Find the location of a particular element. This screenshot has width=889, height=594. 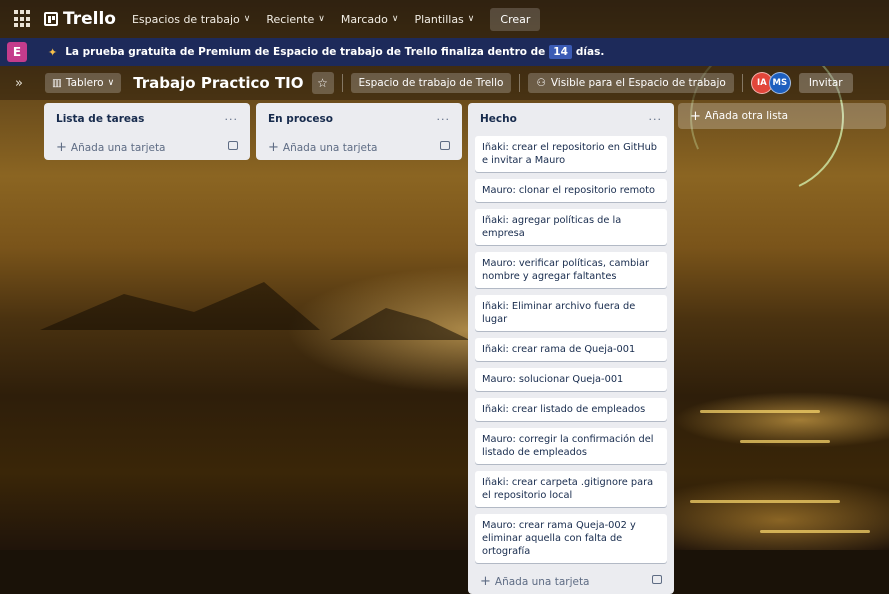

avatar: MS is located at coordinates (779, 83).